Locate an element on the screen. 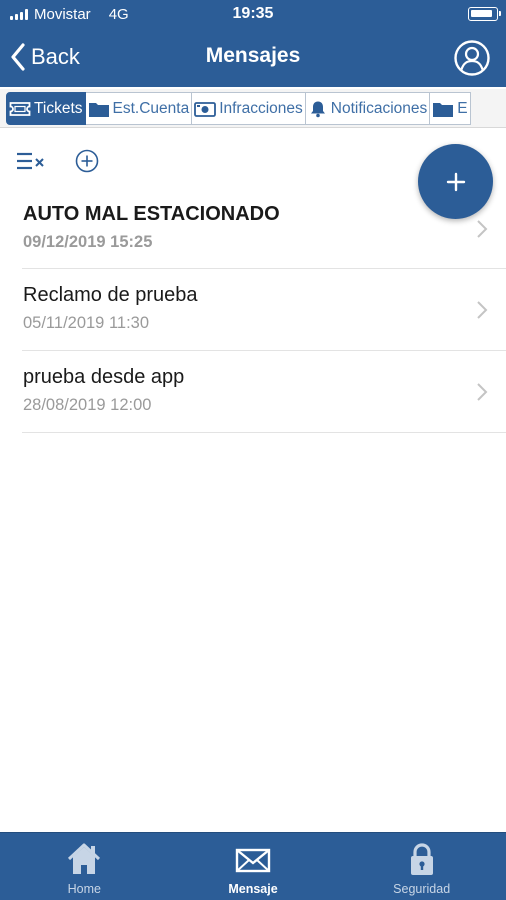 The image size is (506, 900). tab-seguridad: Seguridad is located at coordinates (421, 866).